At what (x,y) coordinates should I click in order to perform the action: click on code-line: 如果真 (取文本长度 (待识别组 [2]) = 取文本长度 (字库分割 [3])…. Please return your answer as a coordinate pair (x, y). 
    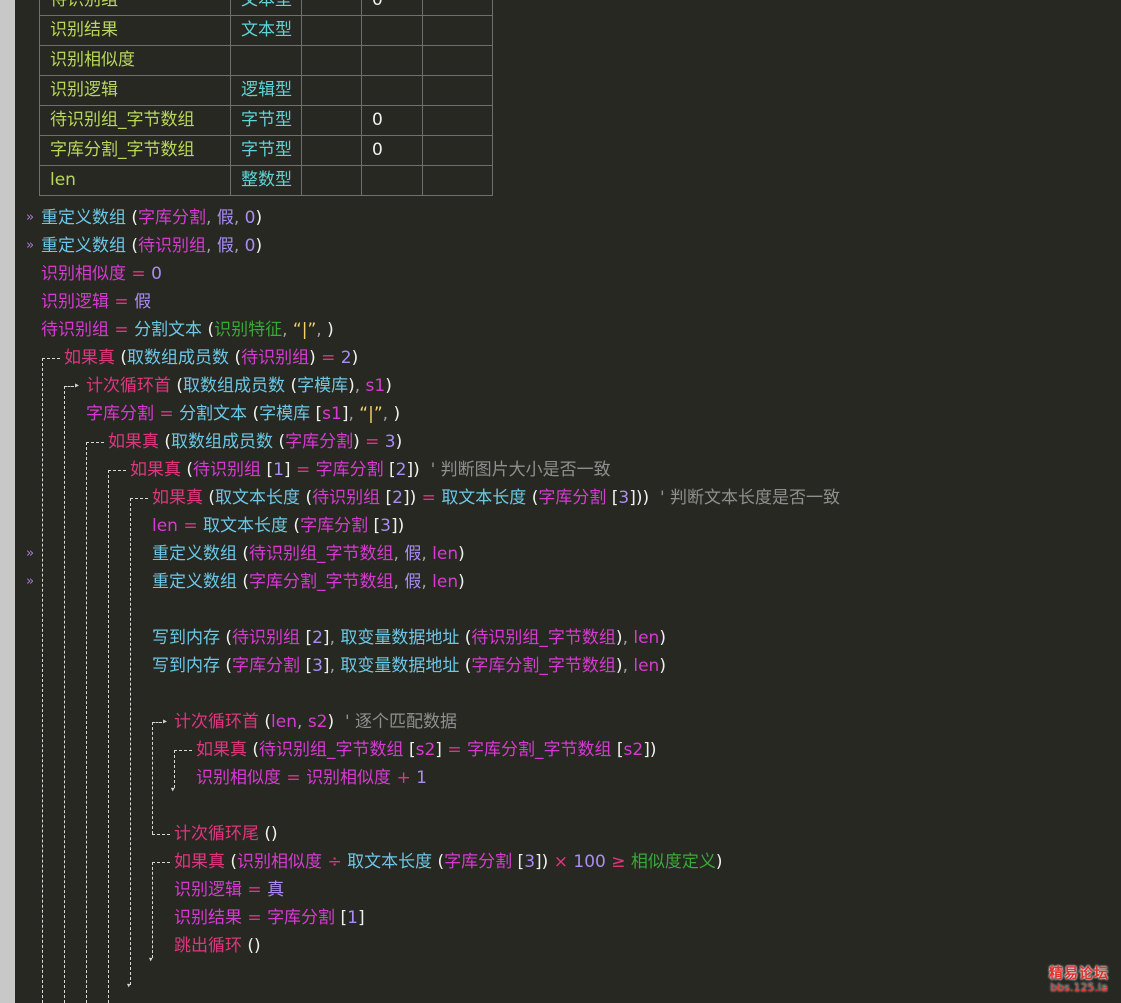
    Looking at the image, I should click on (496, 498).